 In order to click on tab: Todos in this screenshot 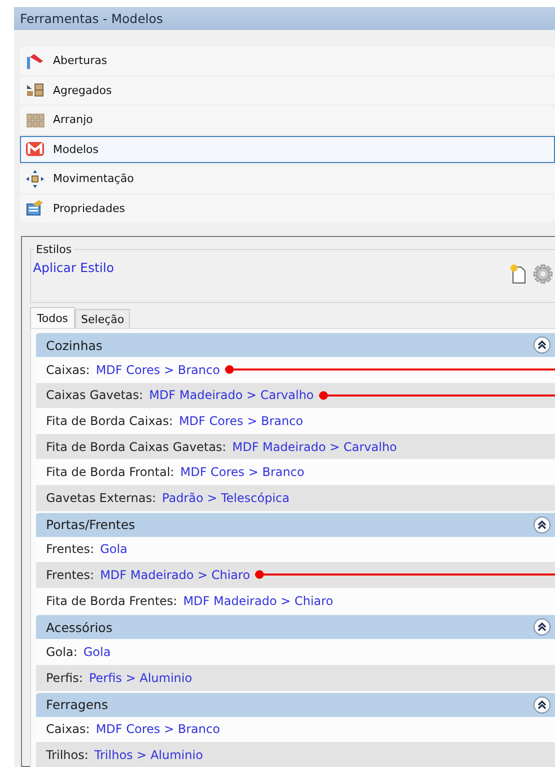, I will do `click(53, 317)`.